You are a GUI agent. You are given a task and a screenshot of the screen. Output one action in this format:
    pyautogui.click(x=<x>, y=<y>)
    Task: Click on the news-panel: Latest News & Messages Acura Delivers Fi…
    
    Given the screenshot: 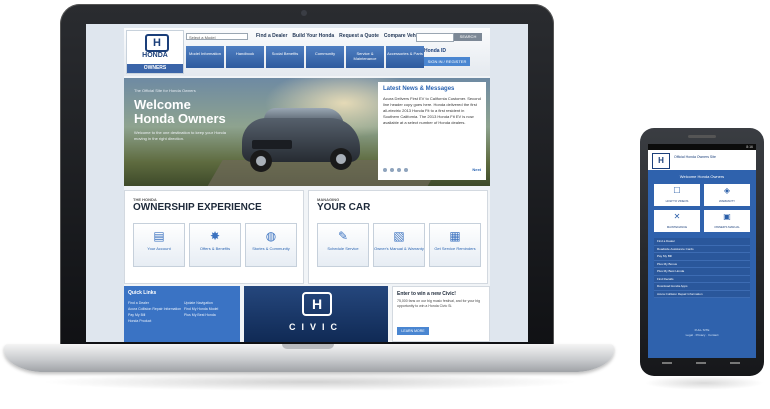 What is the action you would take?
    pyautogui.click(x=432, y=131)
    